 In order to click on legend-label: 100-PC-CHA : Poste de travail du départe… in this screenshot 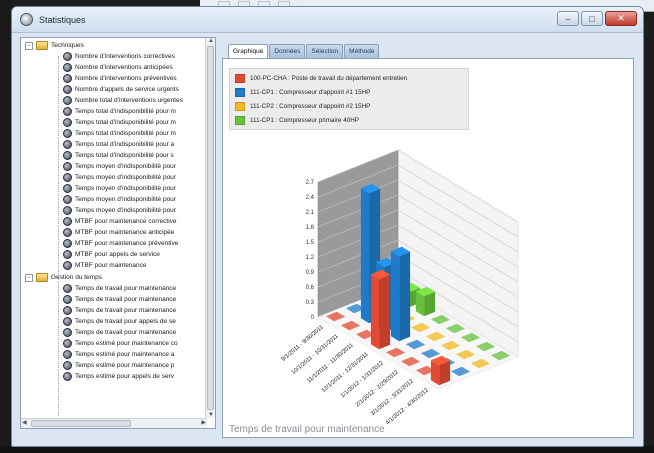, I will do `click(329, 78)`.